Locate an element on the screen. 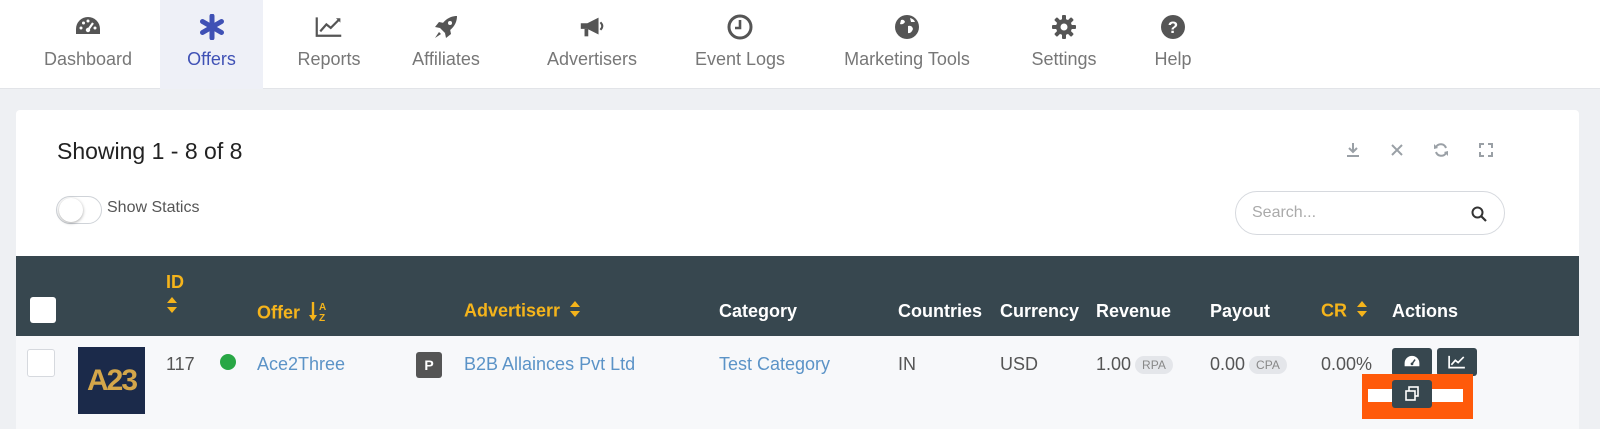 The image size is (1600, 429). column-category: Category is located at coordinates (758, 311).